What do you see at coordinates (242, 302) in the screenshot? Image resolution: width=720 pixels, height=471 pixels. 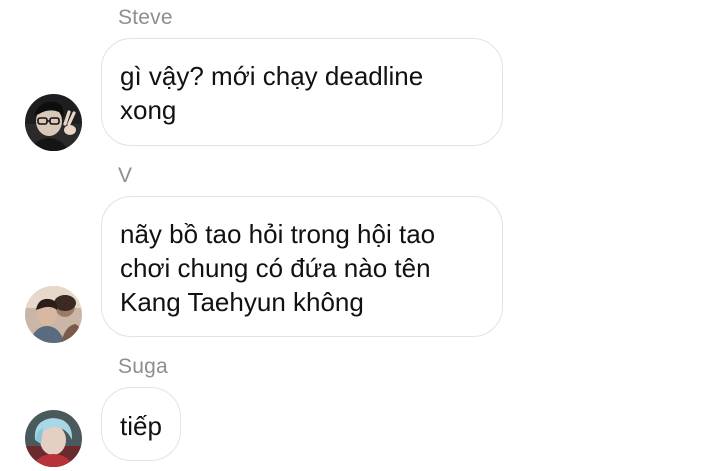 I see `message-text-line: Kang Taehyun không` at bounding box center [242, 302].